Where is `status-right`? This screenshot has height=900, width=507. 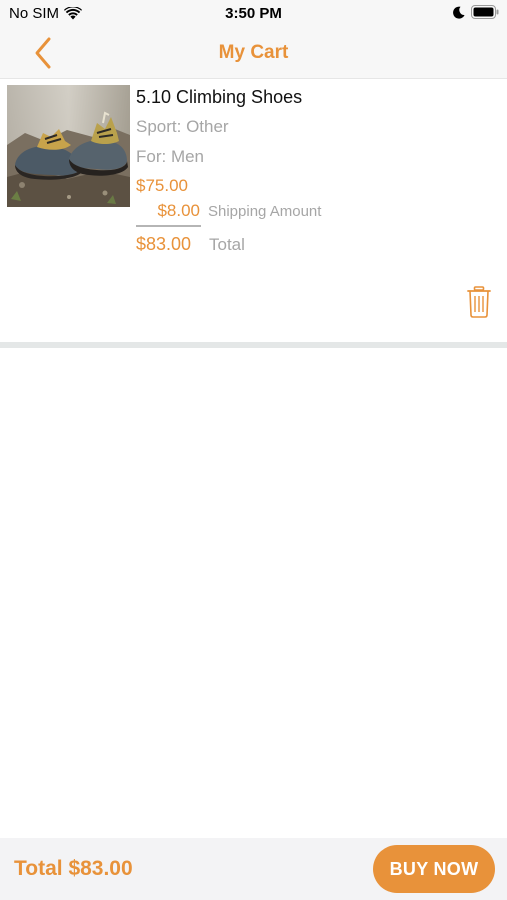
status-right is located at coordinates (476, 12).